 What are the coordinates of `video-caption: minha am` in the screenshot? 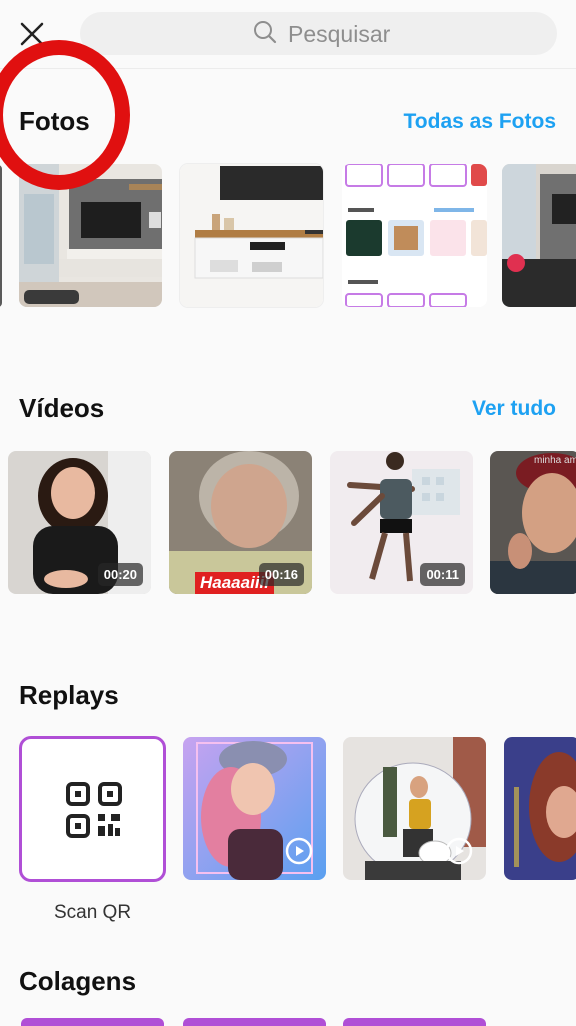 It's located at (555, 460).